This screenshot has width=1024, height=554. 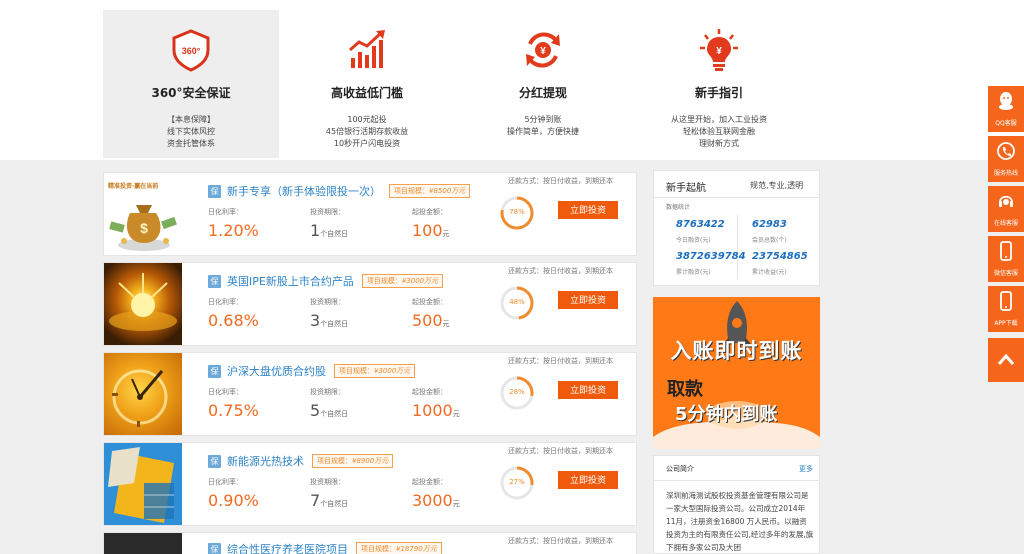 I want to click on online-service-button: 在线客服, so click(x=1006, y=209).